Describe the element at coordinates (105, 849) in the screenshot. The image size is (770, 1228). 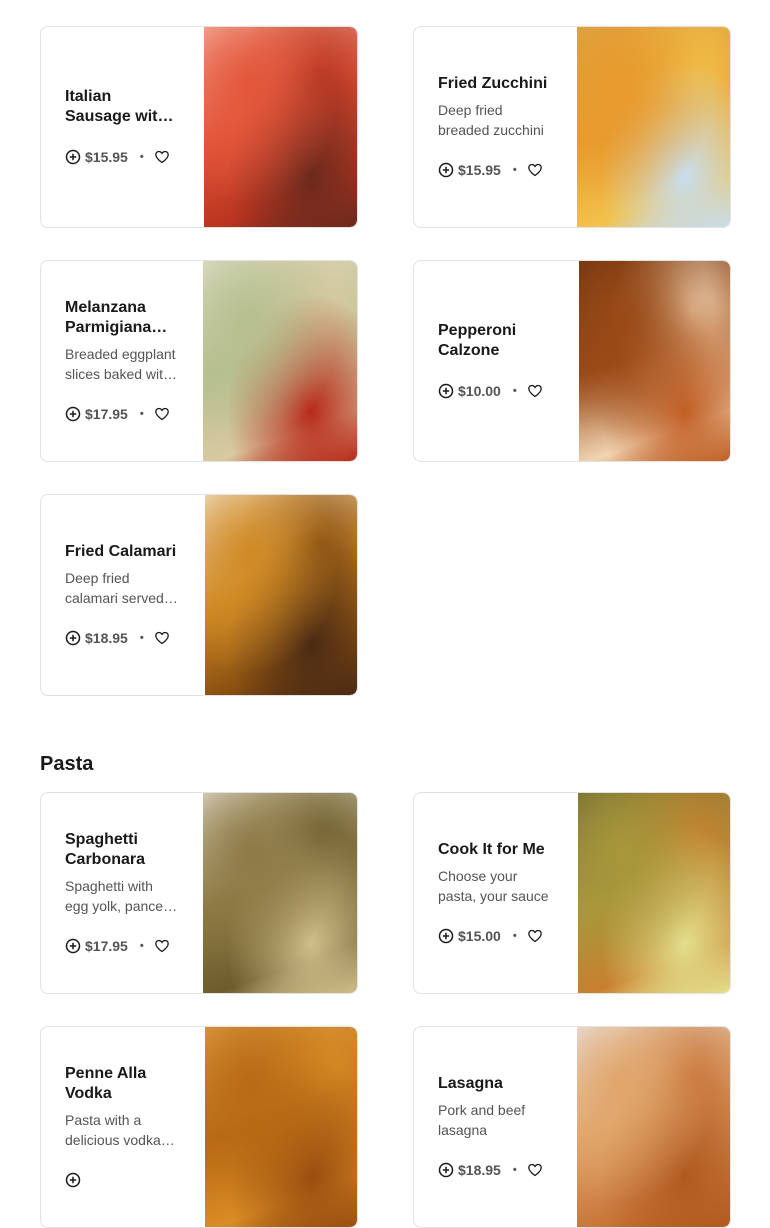
I see `menu-item-title: Spaghetti Carbonara` at that location.